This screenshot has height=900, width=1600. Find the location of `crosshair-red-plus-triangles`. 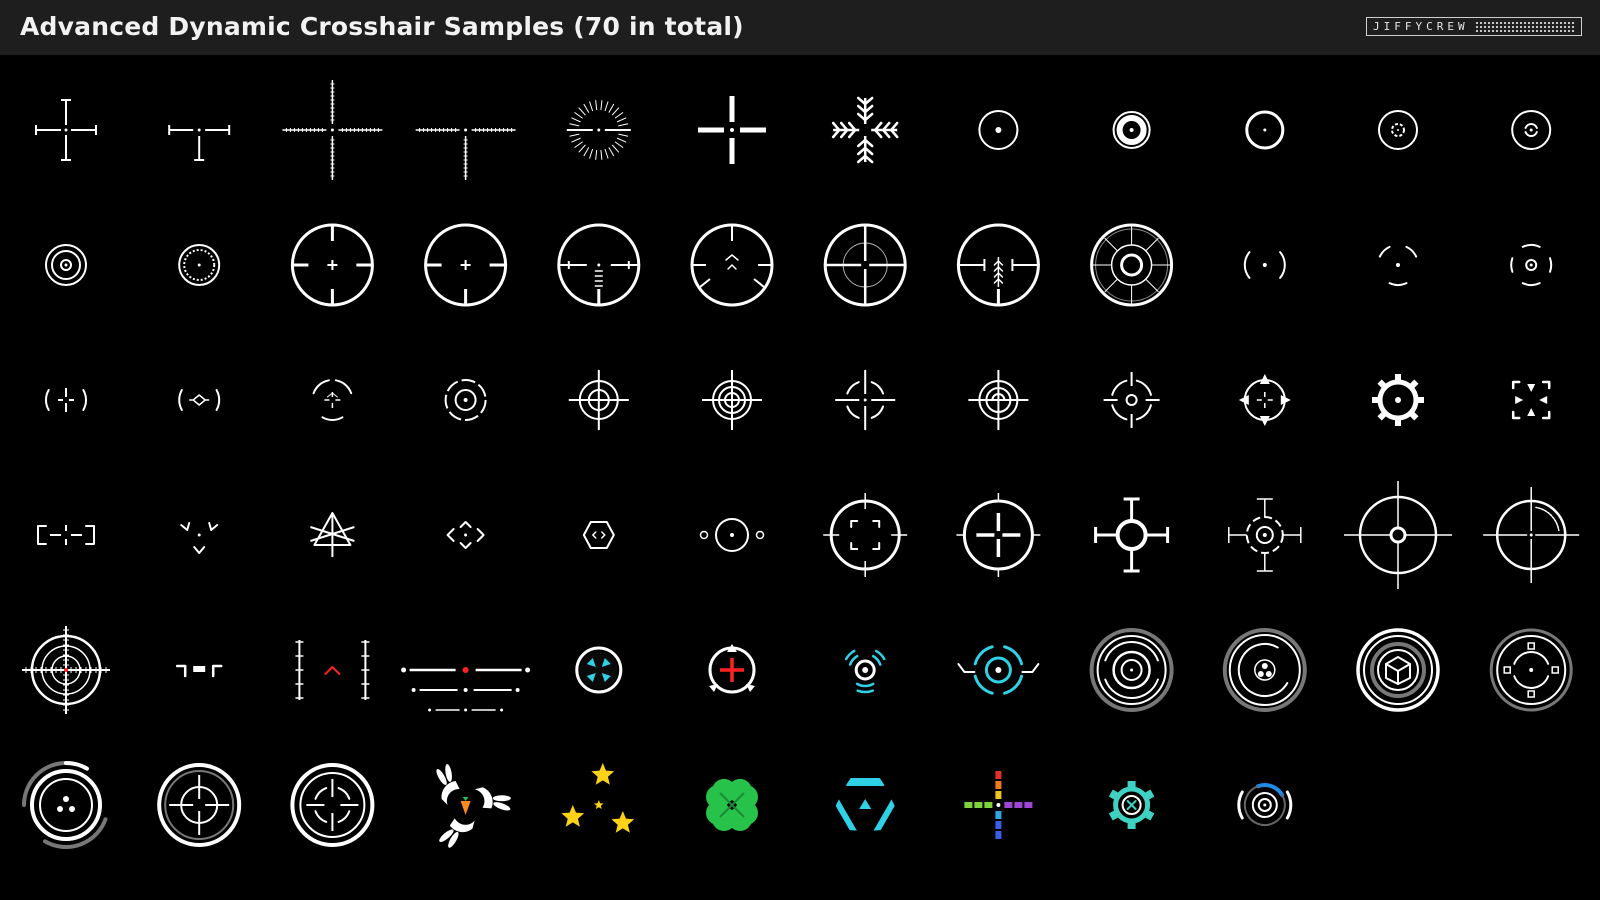

crosshair-red-plus-triangles is located at coordinates (732, 669).